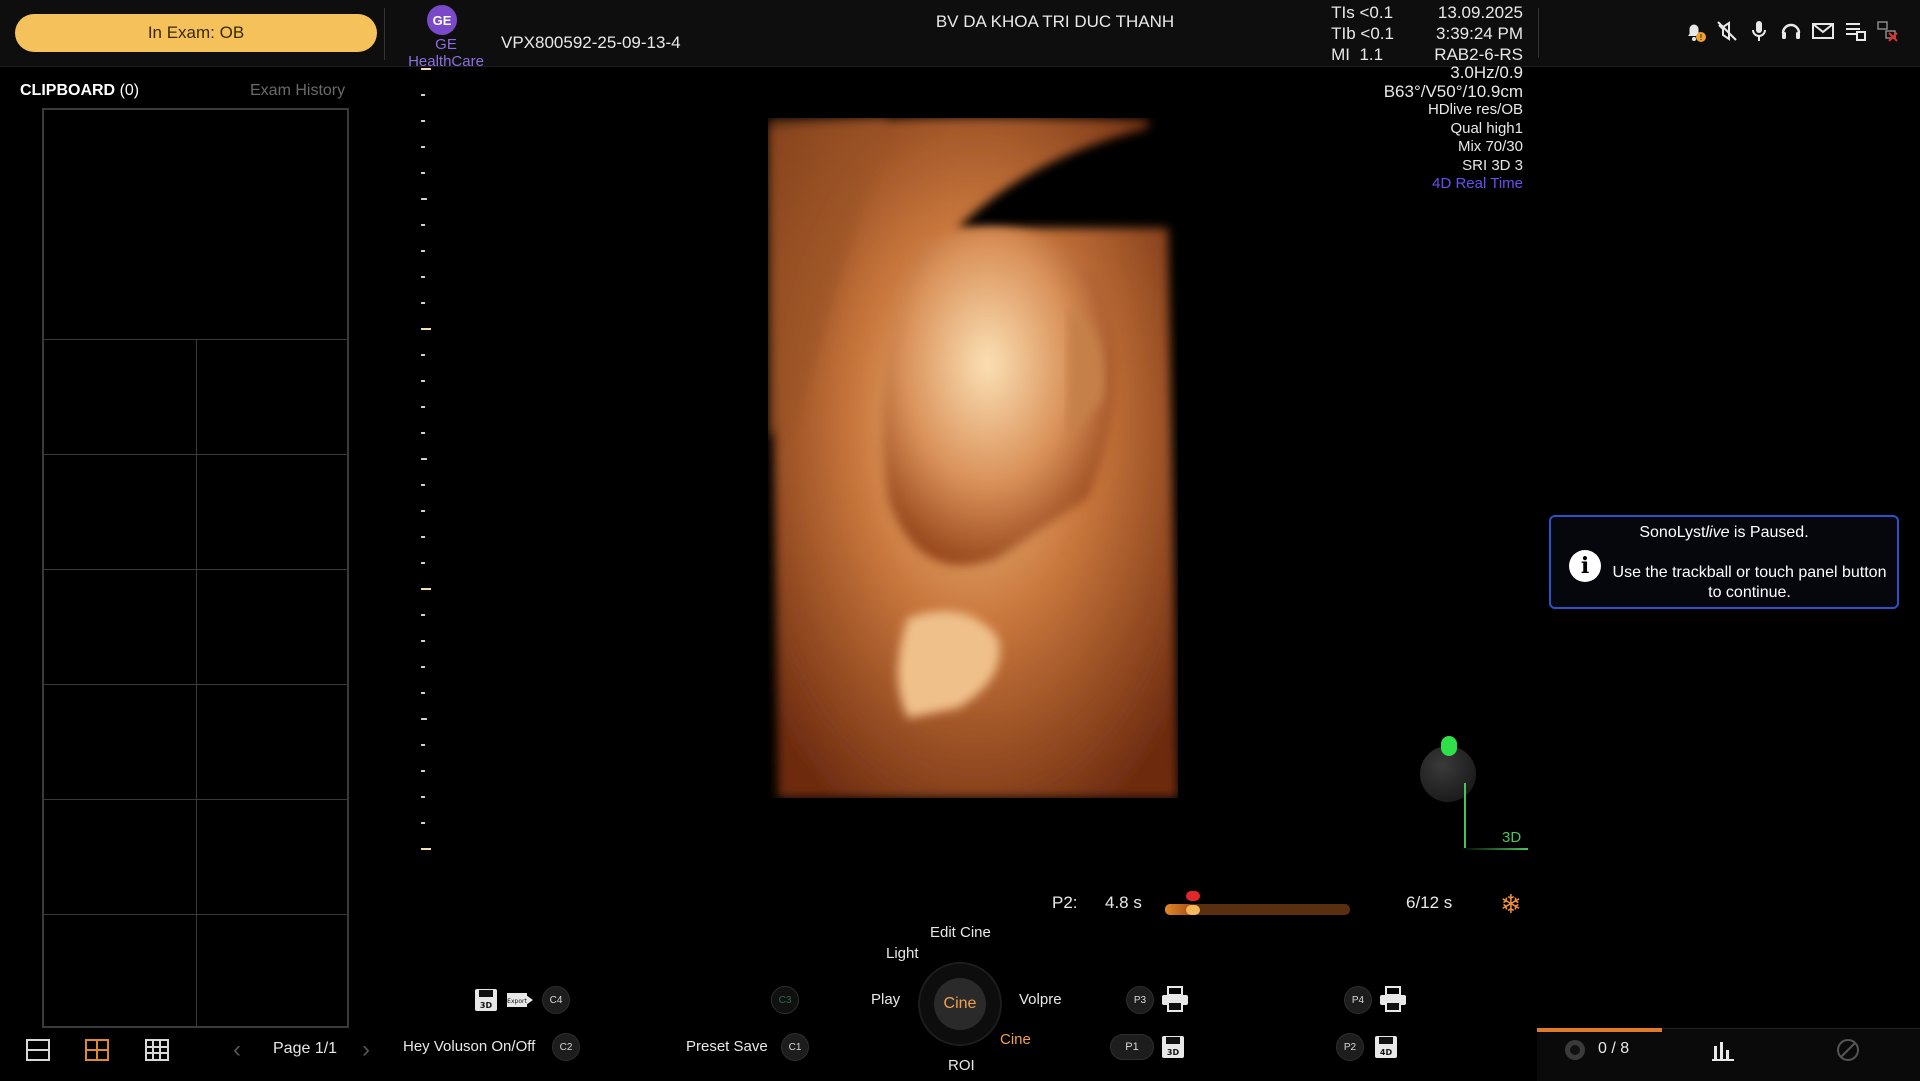 The image size is (1920, 1081). Describe the element at coordinates (1512, 837) in the screenshot. I see `orientation-label: 3D` at that location.